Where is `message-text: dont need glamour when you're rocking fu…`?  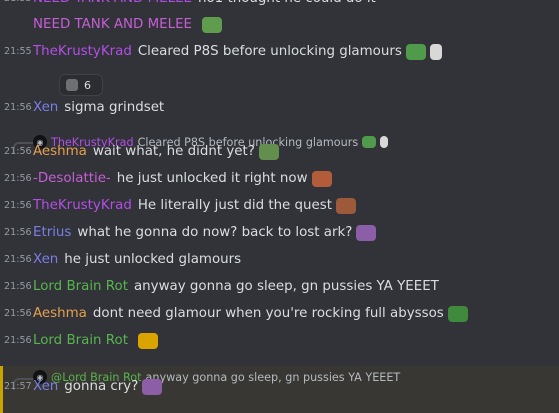
message-text: dont need glamour when you're rocking fu… is located at coordinates (268, 313).